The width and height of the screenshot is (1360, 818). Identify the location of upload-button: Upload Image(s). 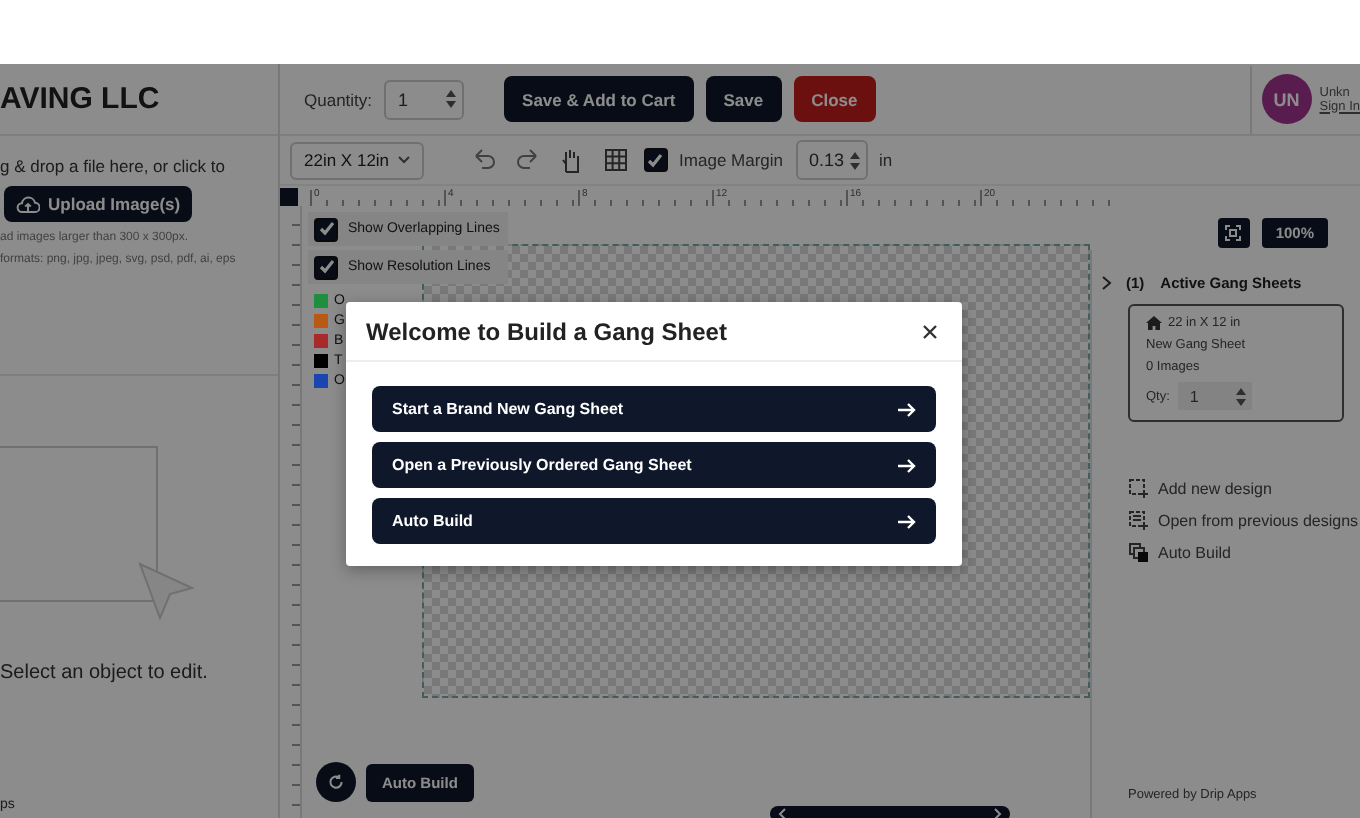
(98, 204).